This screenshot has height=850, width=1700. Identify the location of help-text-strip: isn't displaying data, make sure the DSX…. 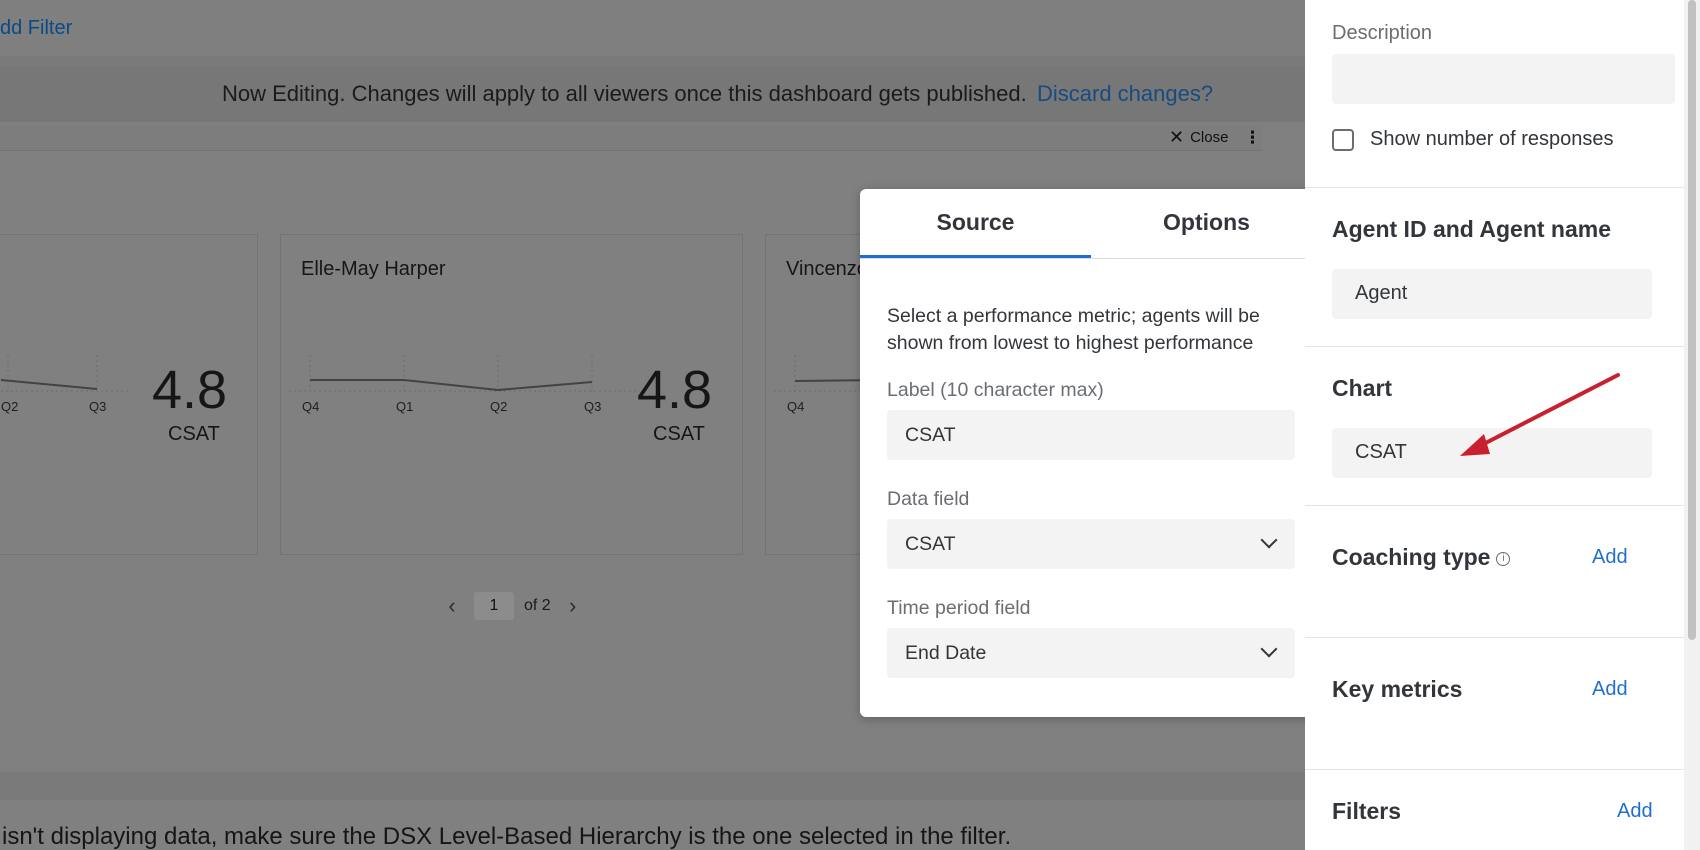
(652, 837).